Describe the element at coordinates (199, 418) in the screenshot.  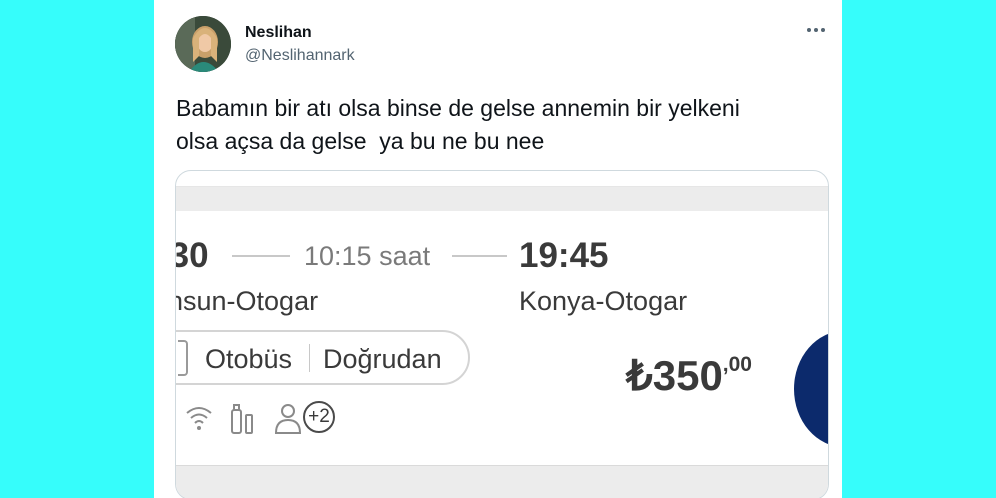
I see `wifi-icon` at that location.